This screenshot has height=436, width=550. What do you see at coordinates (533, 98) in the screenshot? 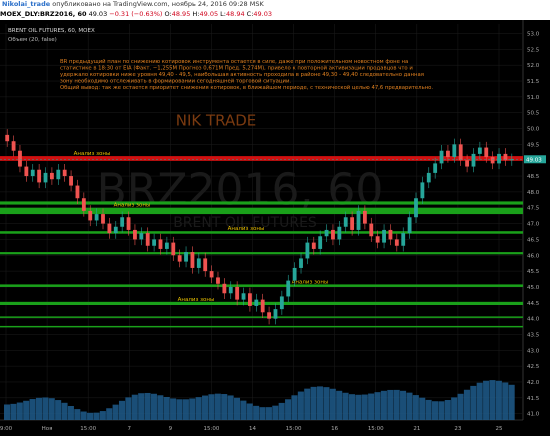
I see `y-tick-label: 51.0` at bounding box center [533, 98].